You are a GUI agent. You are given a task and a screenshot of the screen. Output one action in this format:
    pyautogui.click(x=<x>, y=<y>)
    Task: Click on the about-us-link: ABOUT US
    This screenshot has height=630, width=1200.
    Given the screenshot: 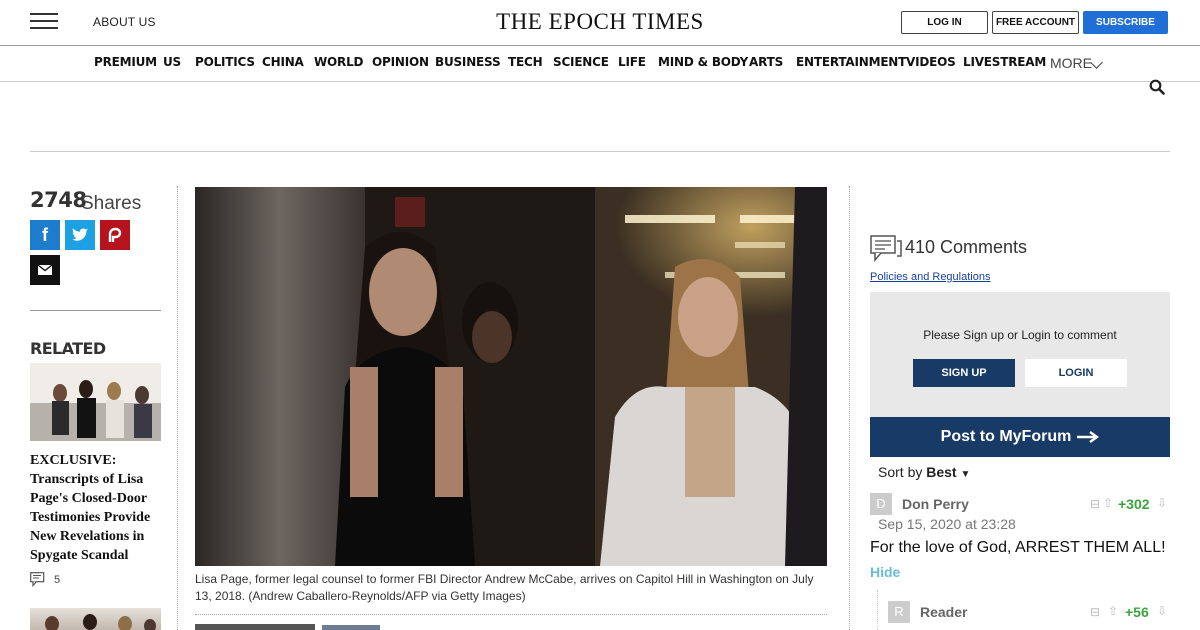 What is the action you would take?
    pyautogui.click(x=124, y=22)
    